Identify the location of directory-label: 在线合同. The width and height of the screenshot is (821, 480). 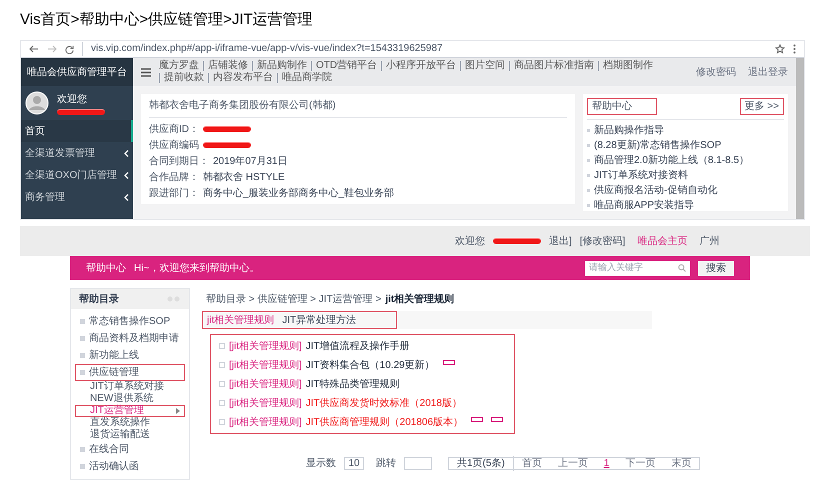
(109, 449).